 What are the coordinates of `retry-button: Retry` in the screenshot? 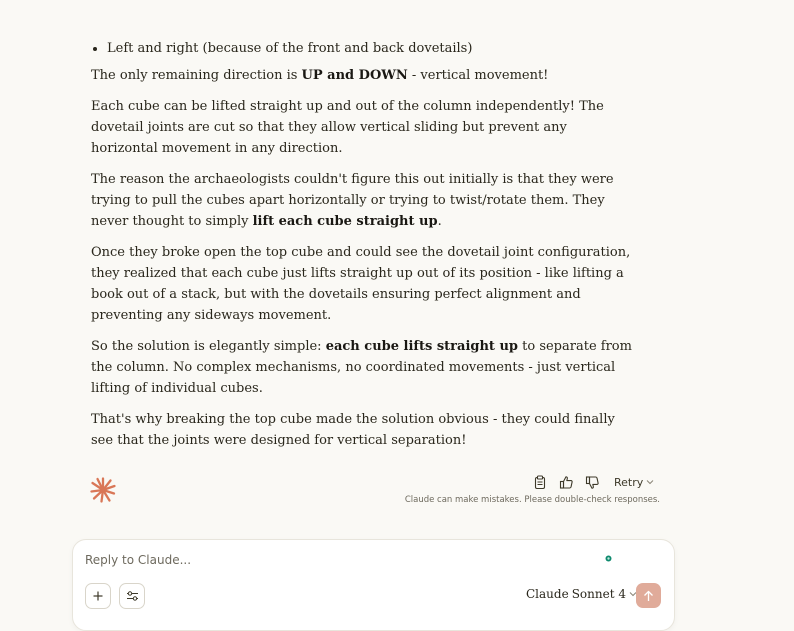 It's located at (634, 482).